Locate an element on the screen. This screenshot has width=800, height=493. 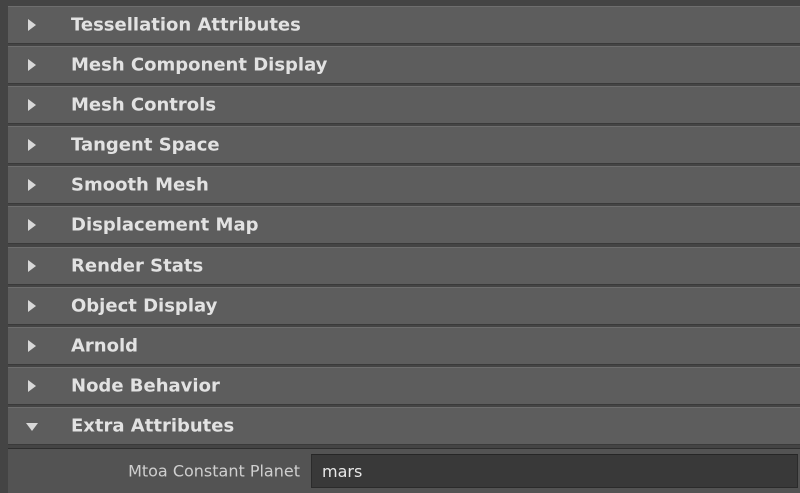
section-label: Arnold is located at coordinates (105, 346).